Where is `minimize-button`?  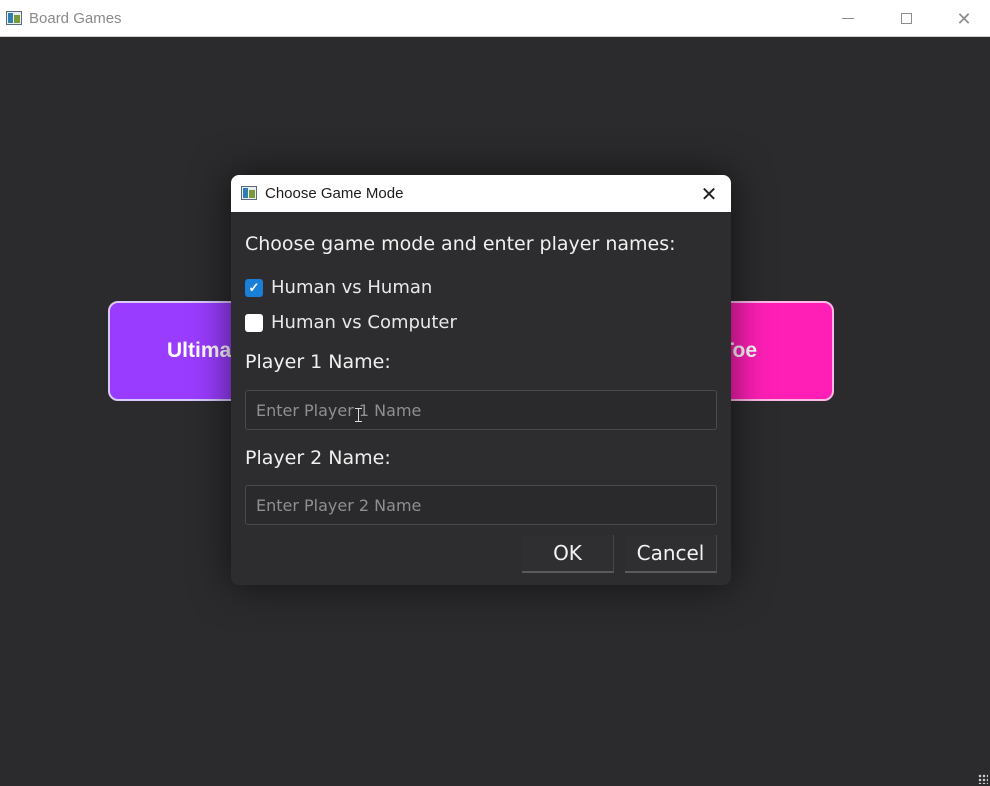
minimize-button is located at coordinates (848, 18).